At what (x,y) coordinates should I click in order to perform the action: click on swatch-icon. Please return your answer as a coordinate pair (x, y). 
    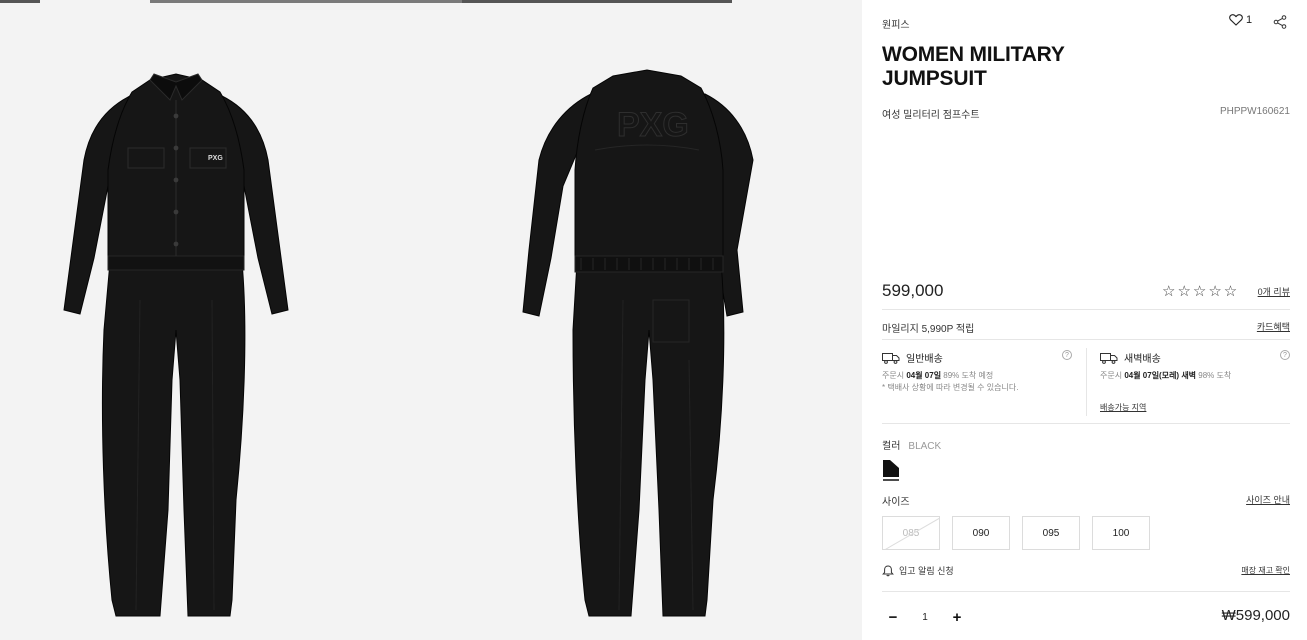
    Looking at the image, I should click on (891, 470).